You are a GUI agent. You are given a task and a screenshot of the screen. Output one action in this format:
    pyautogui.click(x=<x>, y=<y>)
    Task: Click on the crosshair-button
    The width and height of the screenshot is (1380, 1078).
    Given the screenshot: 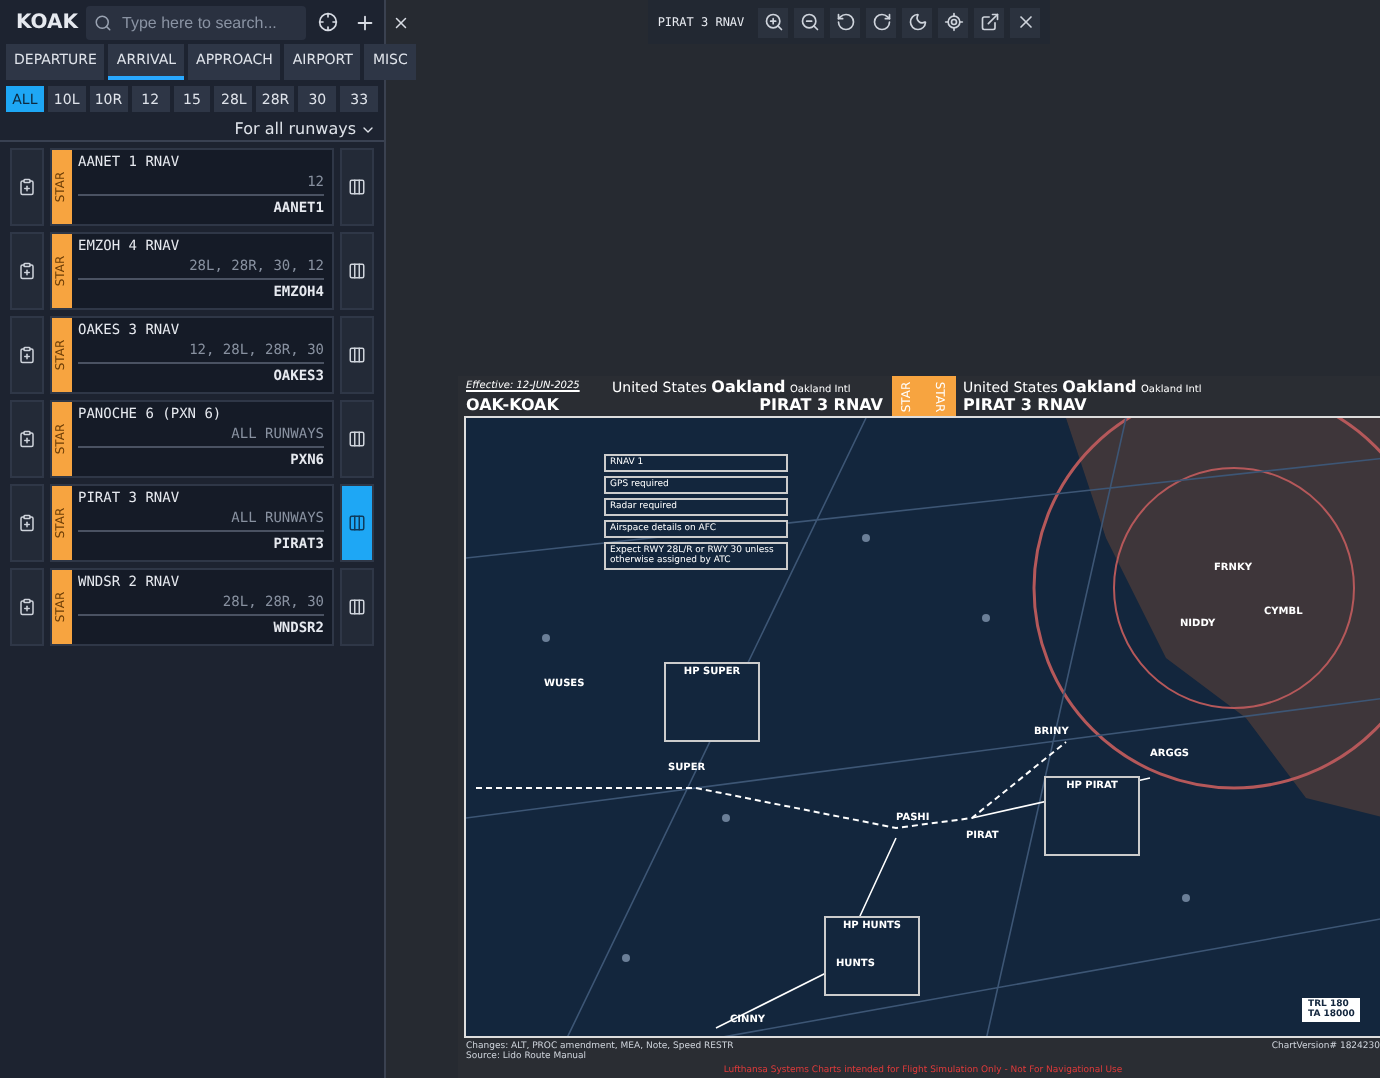 What is the action you would take?
    pyautogui.click(x=328, y=22)
    